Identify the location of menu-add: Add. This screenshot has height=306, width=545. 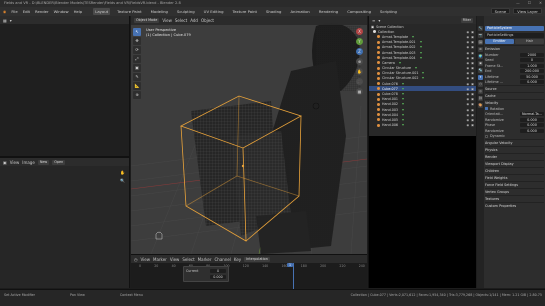
(194, 20).